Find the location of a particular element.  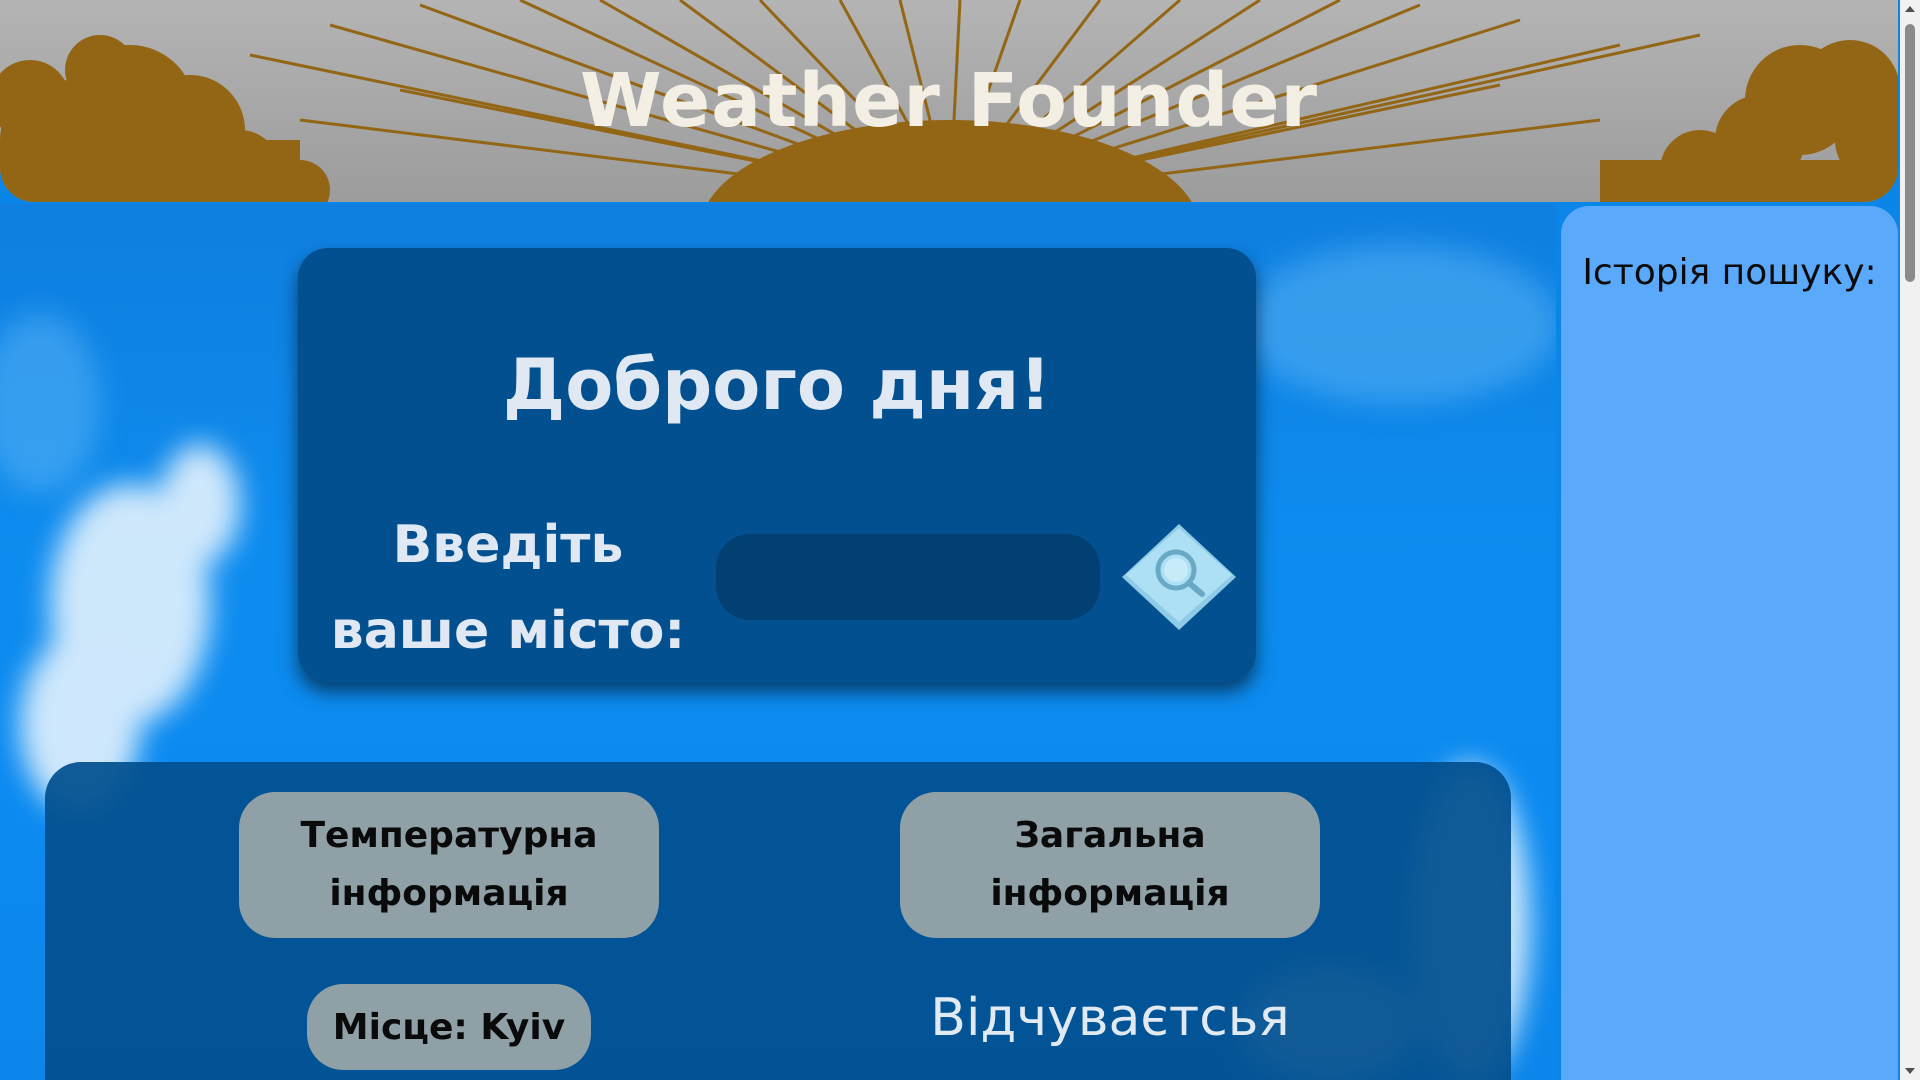

search-history-title: Історія пошуку: is located at coordinates (1729, 272).